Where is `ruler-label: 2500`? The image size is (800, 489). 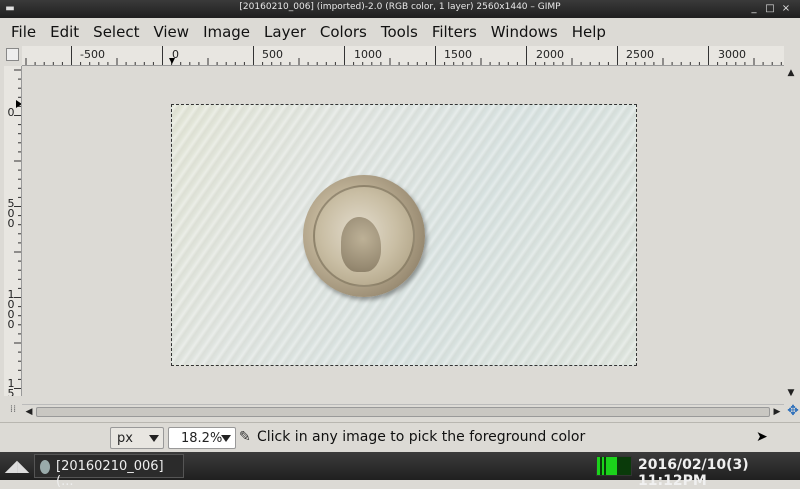 ruler-label: 2500 is located at coordinates (640, 54).